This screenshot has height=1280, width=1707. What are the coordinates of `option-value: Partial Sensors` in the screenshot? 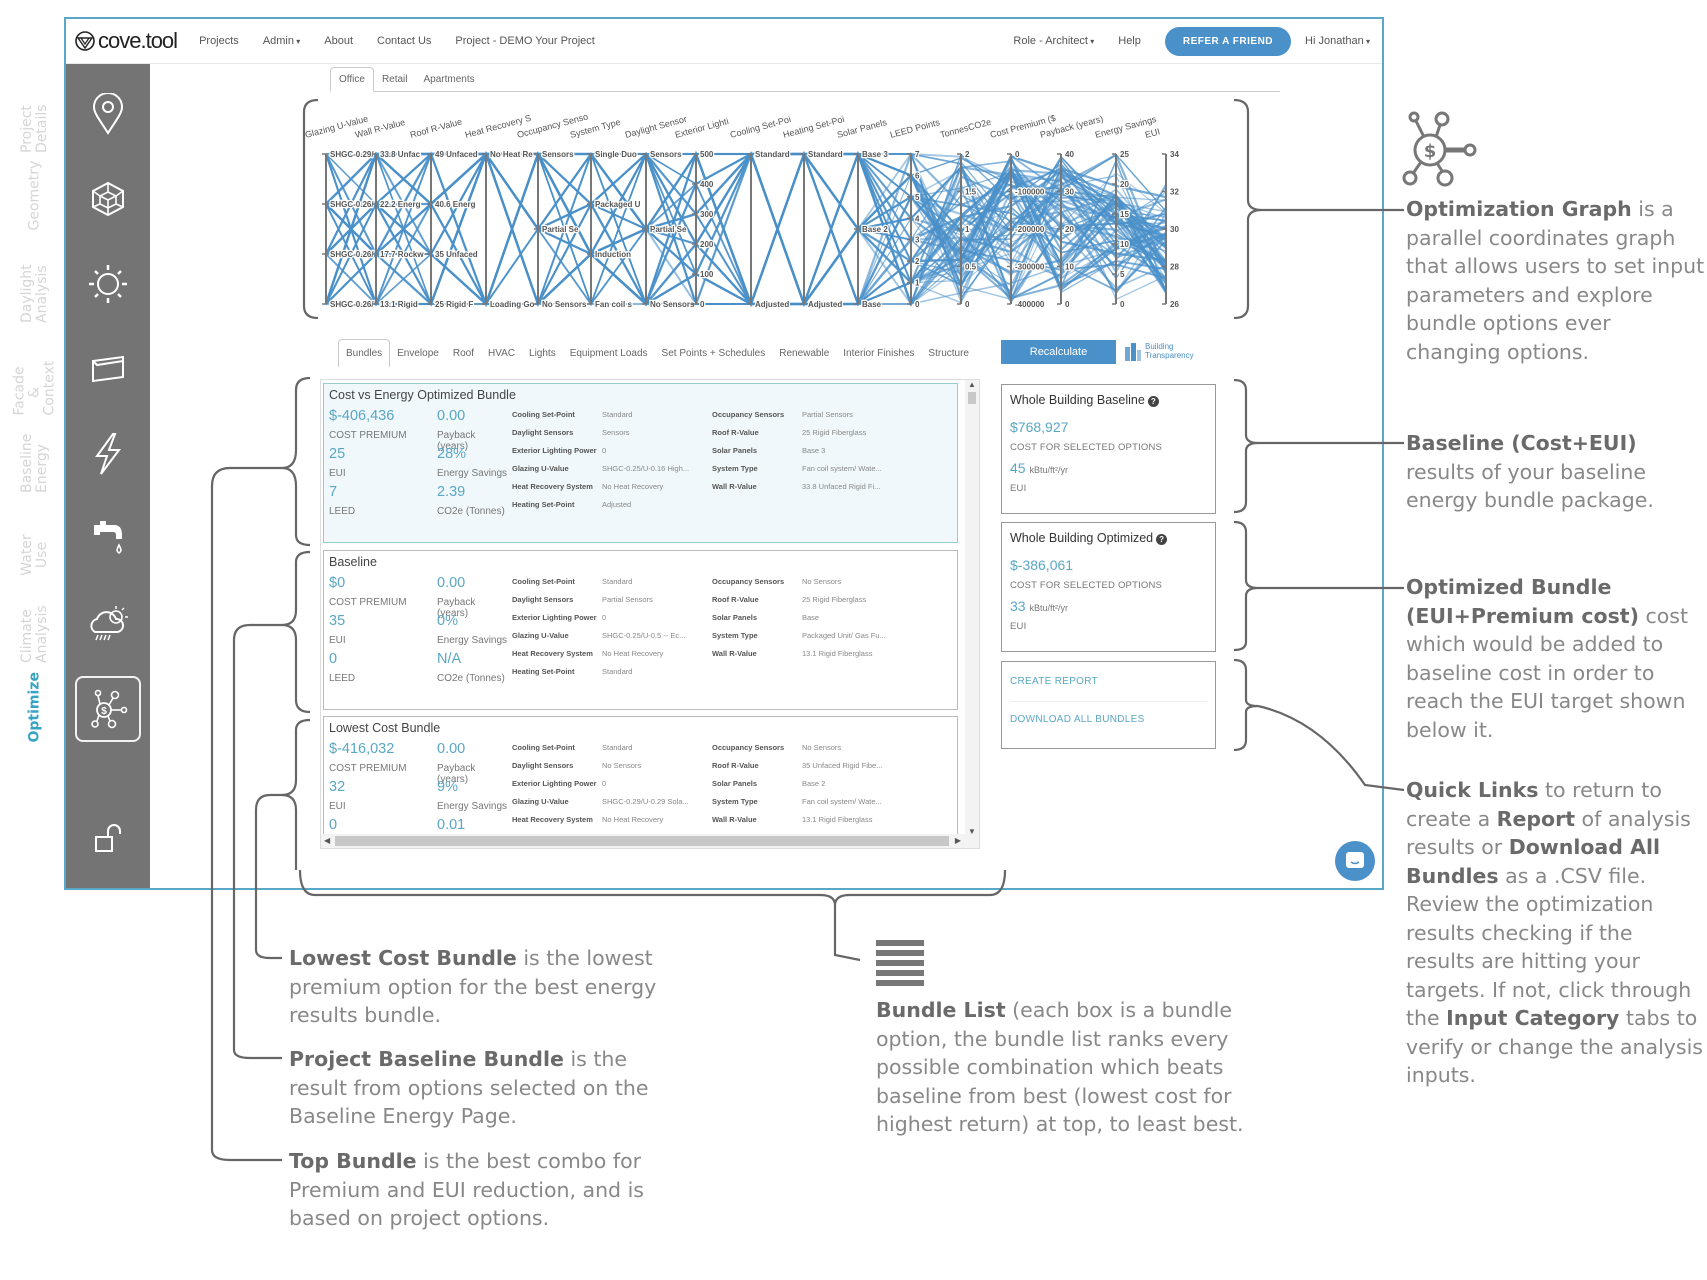 It's located at (627, 599).